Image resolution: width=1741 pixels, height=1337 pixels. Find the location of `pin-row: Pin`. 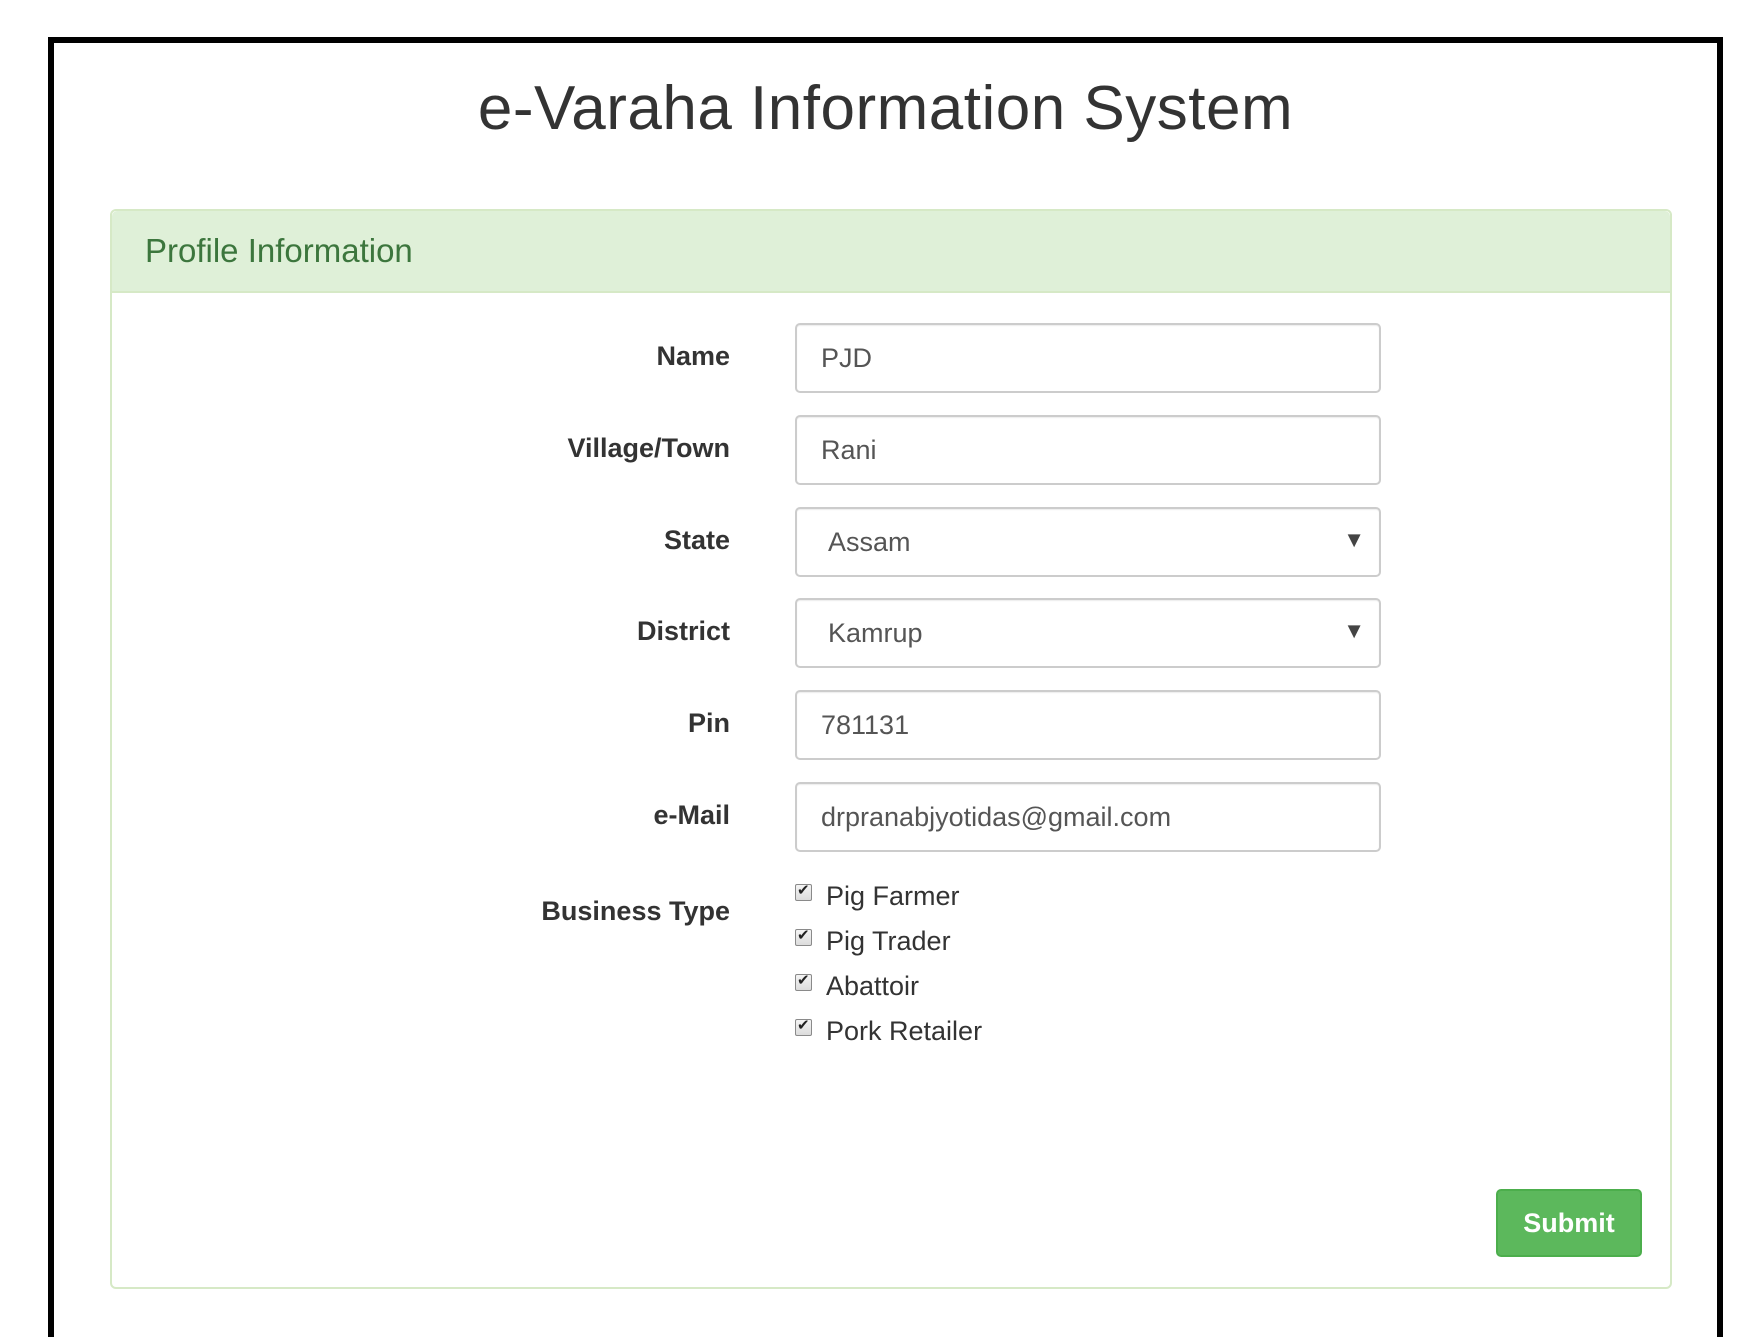

pin-row: Pin is located at coordinates (891, 726).